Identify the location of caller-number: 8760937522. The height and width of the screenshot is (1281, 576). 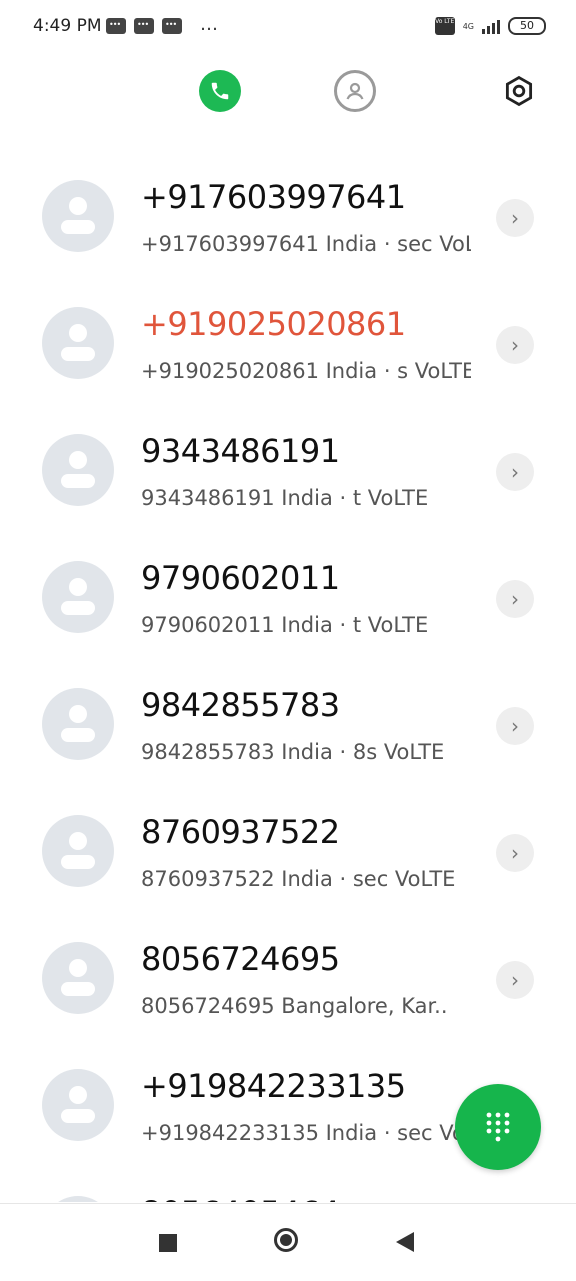
(240, 832).